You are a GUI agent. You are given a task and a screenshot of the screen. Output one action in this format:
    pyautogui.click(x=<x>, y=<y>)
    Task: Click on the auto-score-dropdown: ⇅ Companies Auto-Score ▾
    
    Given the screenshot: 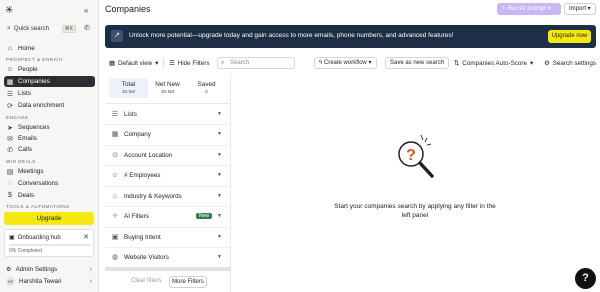 What is the action you would take?
    pyautogui.click(x=493, y=63)
    